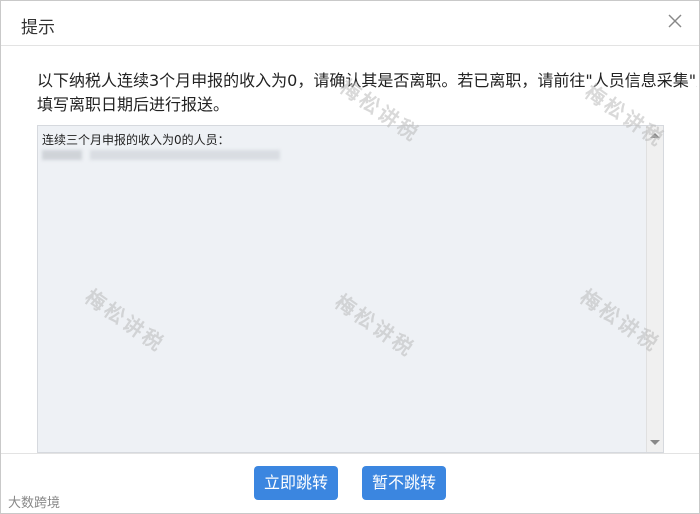  I want to click on jump-now-button: 立即跳转, so click(296, 483).